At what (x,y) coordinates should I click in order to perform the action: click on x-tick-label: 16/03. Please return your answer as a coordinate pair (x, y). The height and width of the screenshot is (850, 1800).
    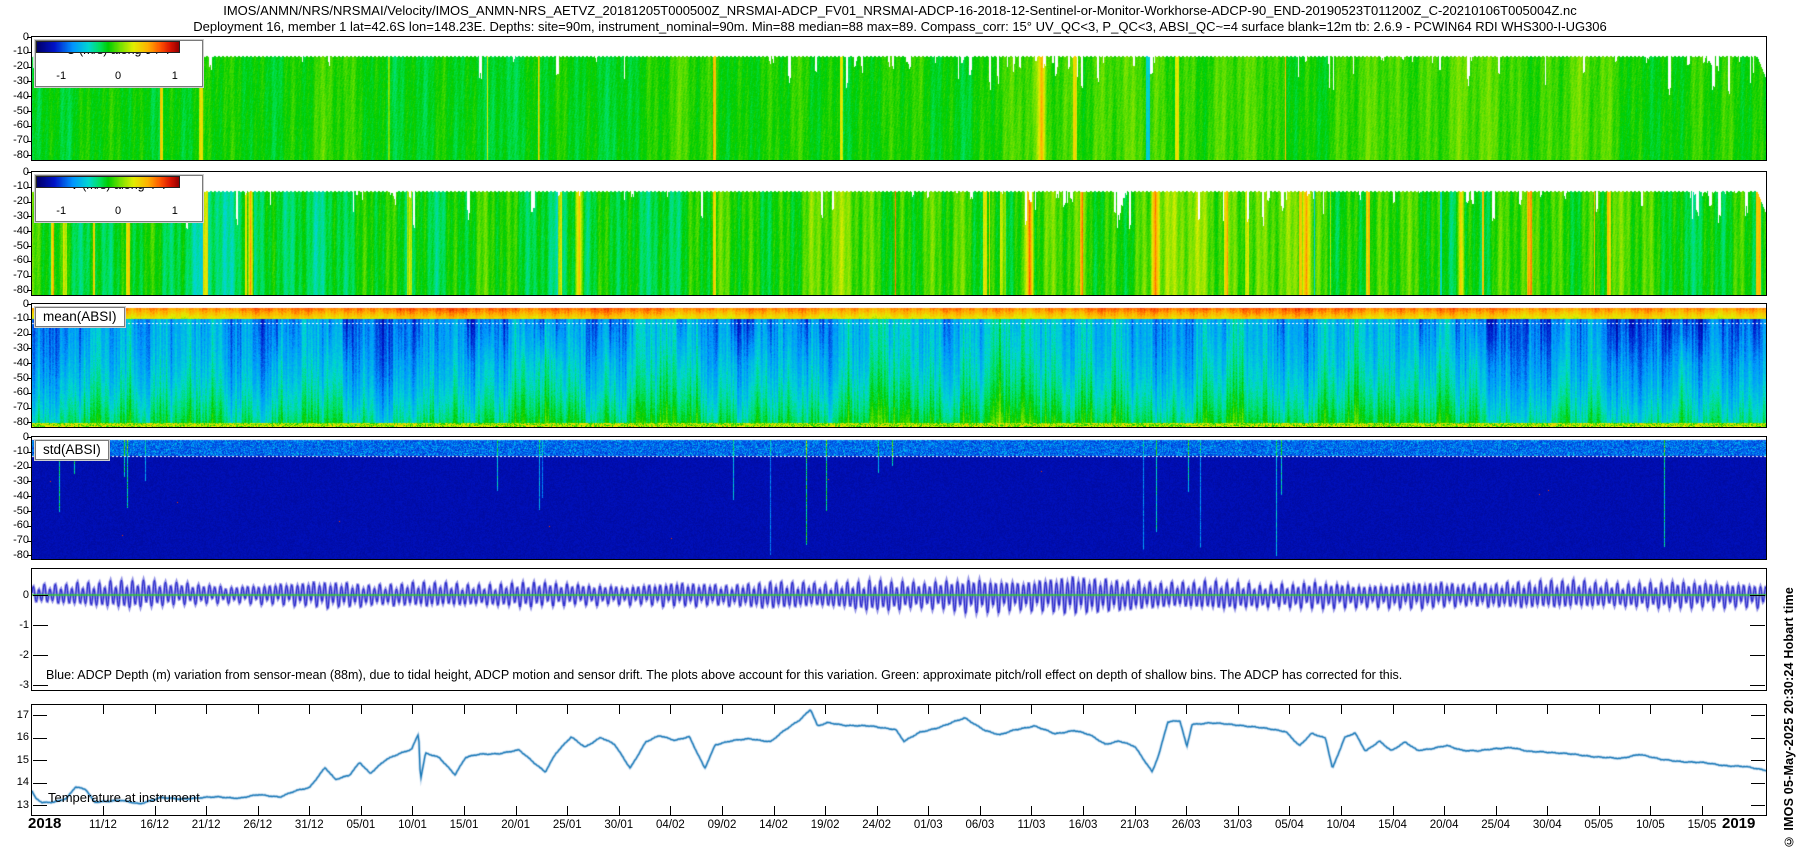
    Looking at the image, I should click on (1083, 825).